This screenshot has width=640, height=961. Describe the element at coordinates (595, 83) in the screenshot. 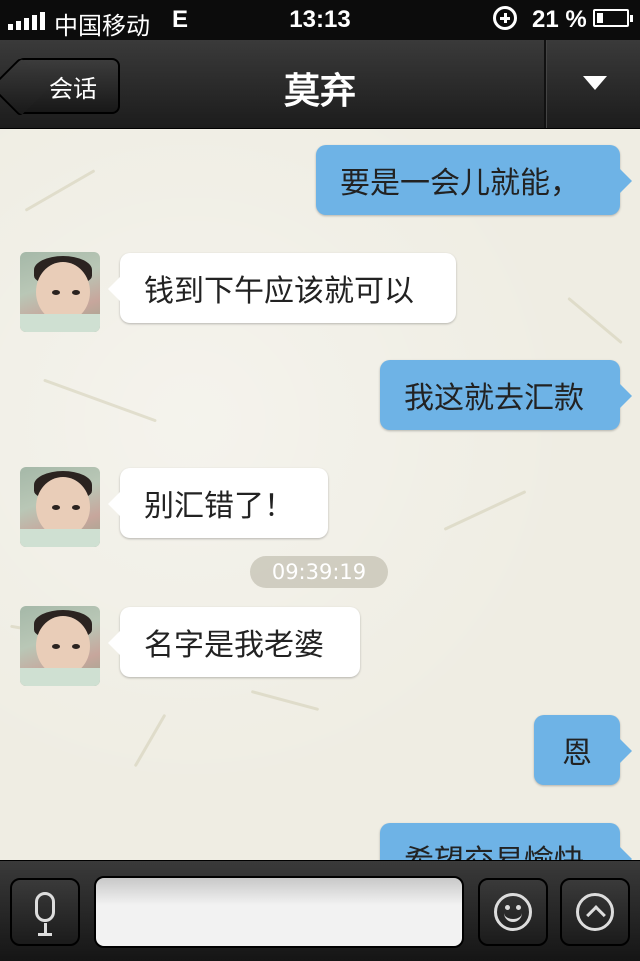

I see `chevron-down-icon` at that location.